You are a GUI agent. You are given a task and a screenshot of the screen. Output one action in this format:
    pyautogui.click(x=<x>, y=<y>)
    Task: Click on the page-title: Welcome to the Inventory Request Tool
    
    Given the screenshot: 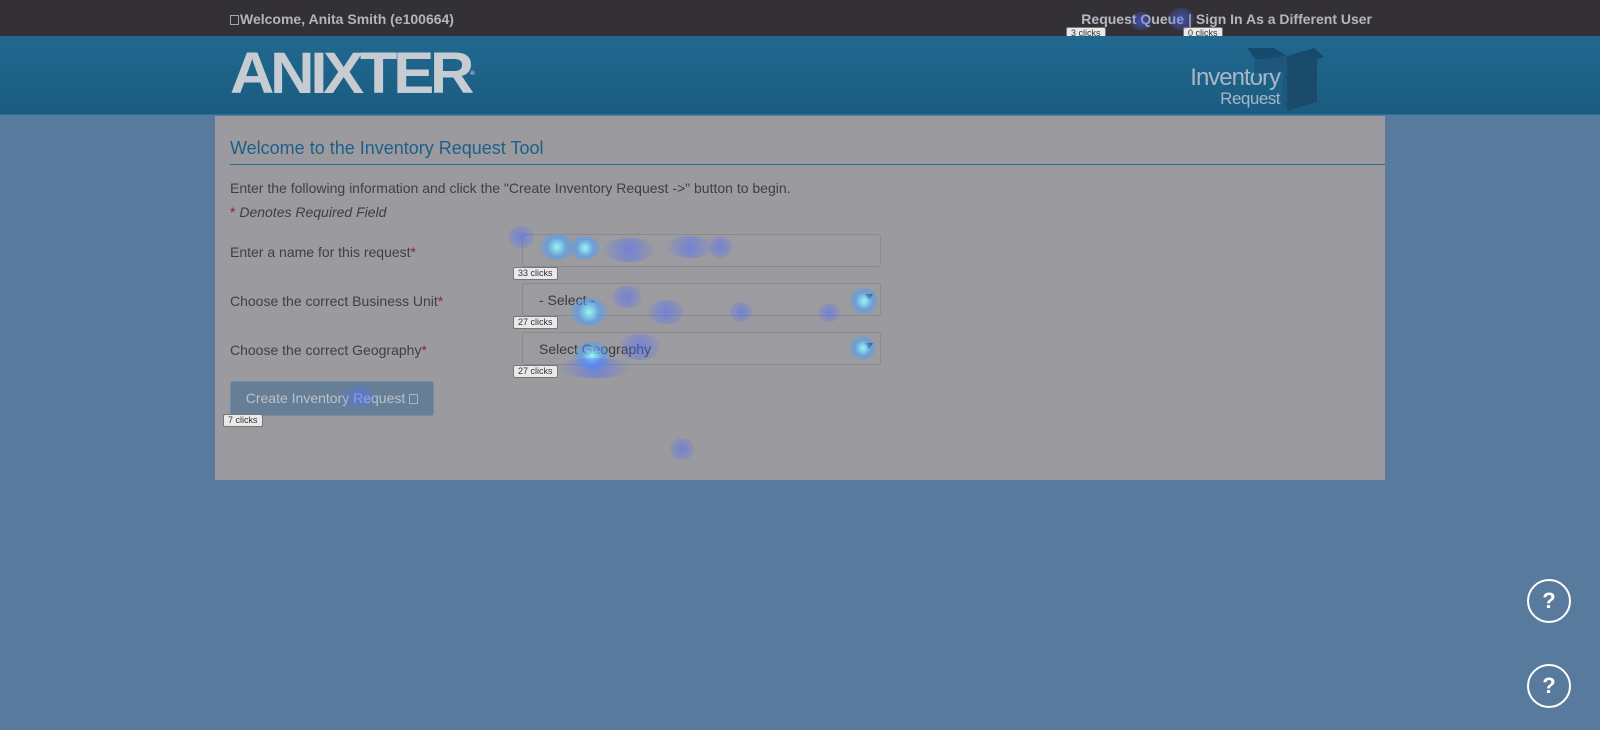 What is the action you would take?
    pyautogui.click(x=387, y=148)
    